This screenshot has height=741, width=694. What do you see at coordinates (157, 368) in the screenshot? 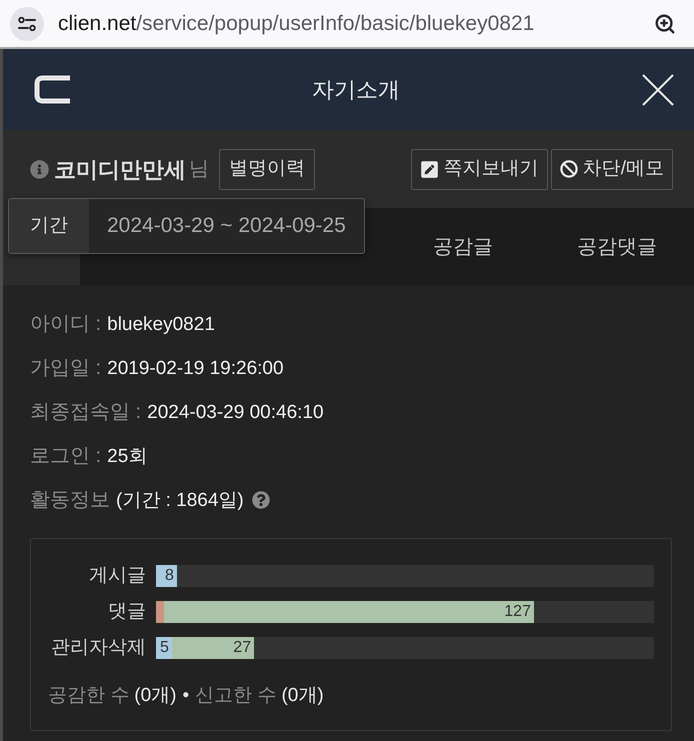
I see `info-row-text: 가입일 : 2019-02-19 19:26:00` at bounding box center [157, 368].